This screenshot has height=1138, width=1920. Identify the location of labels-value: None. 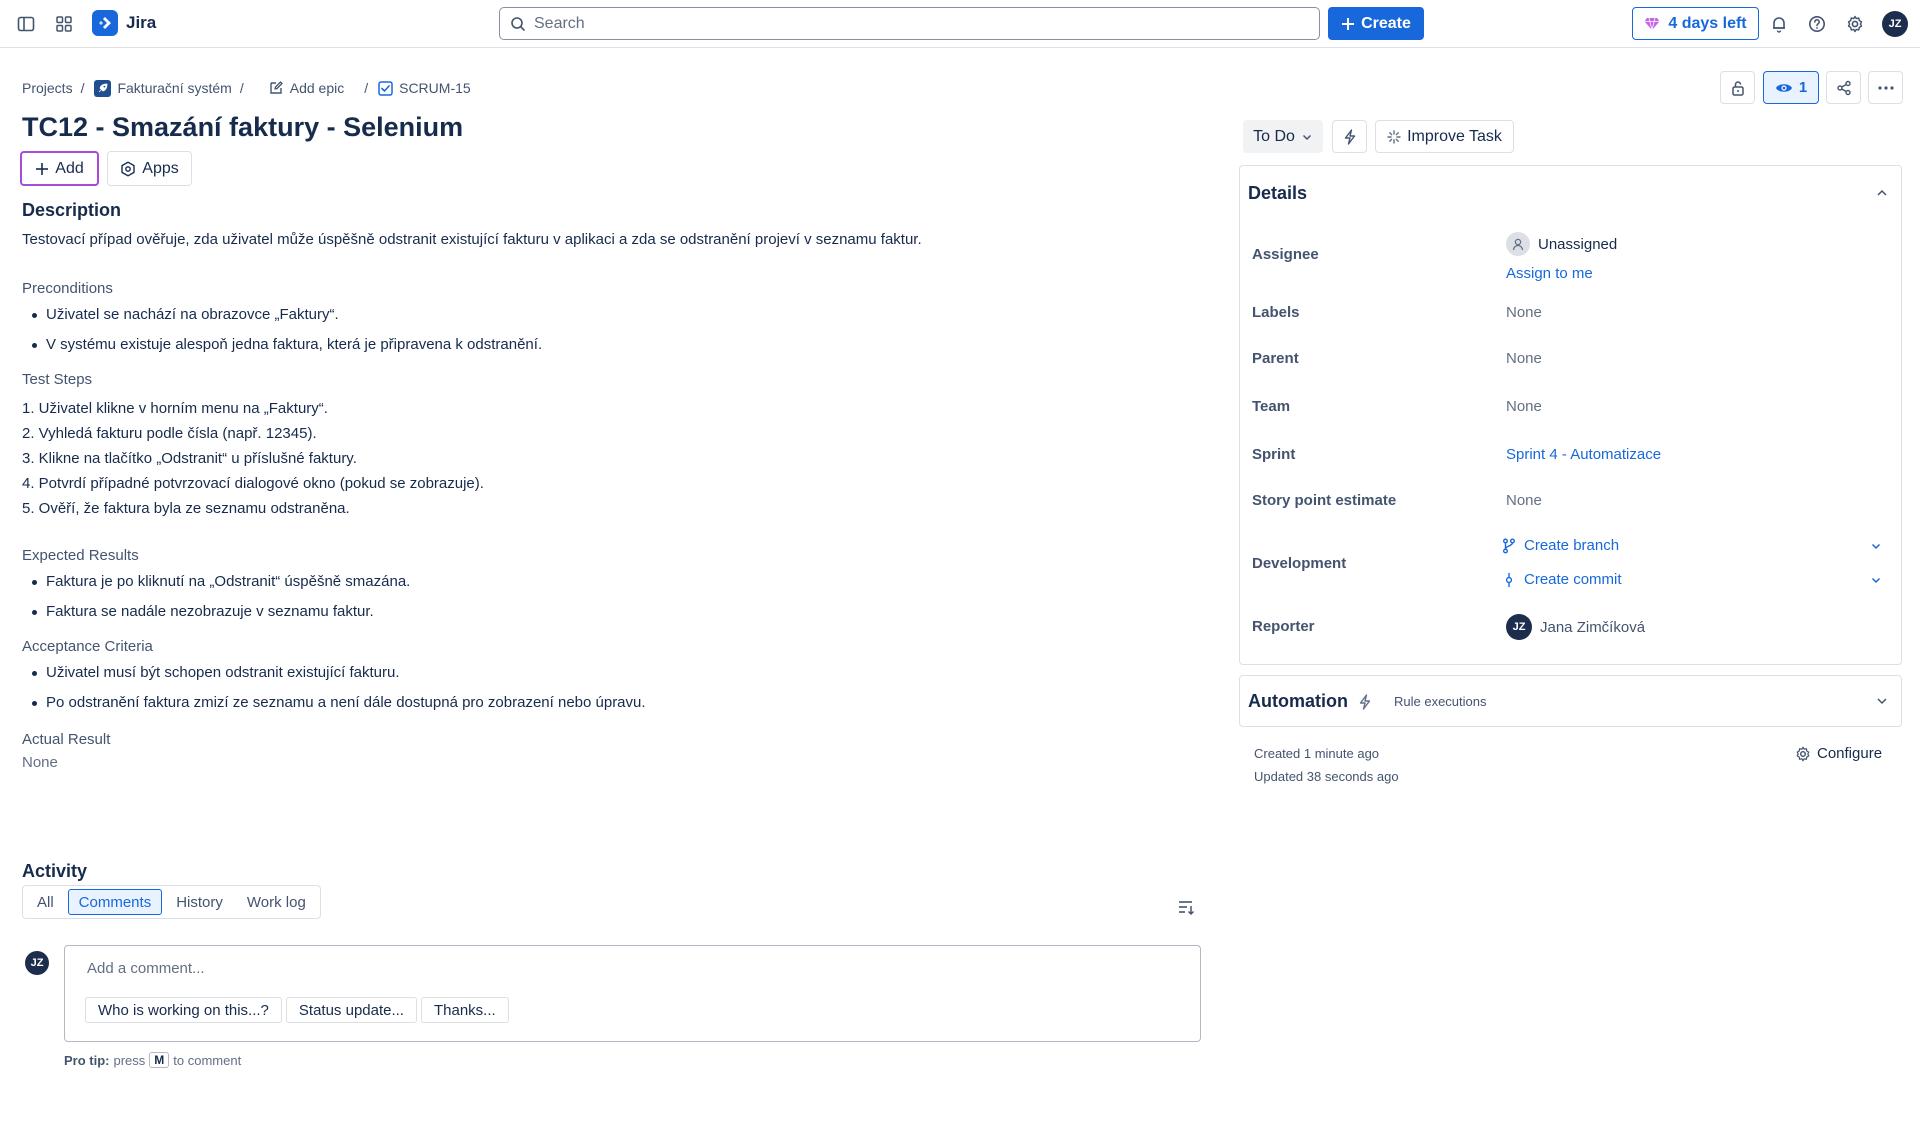
(1524, 312).